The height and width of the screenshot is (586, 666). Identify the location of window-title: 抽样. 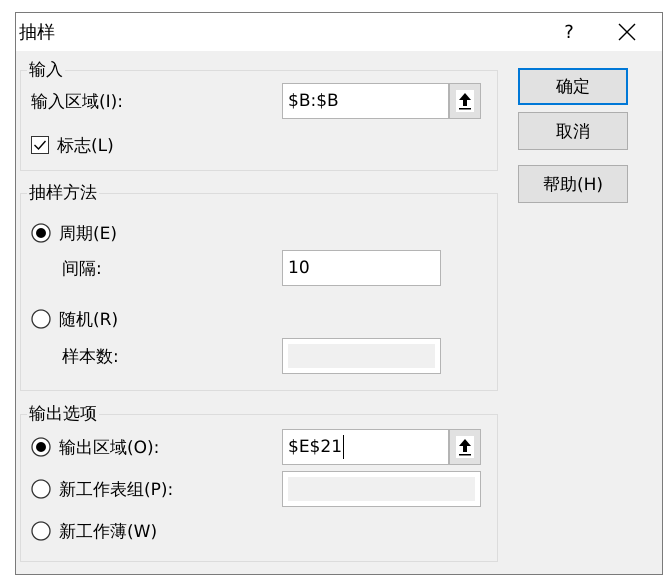
(37, 32).